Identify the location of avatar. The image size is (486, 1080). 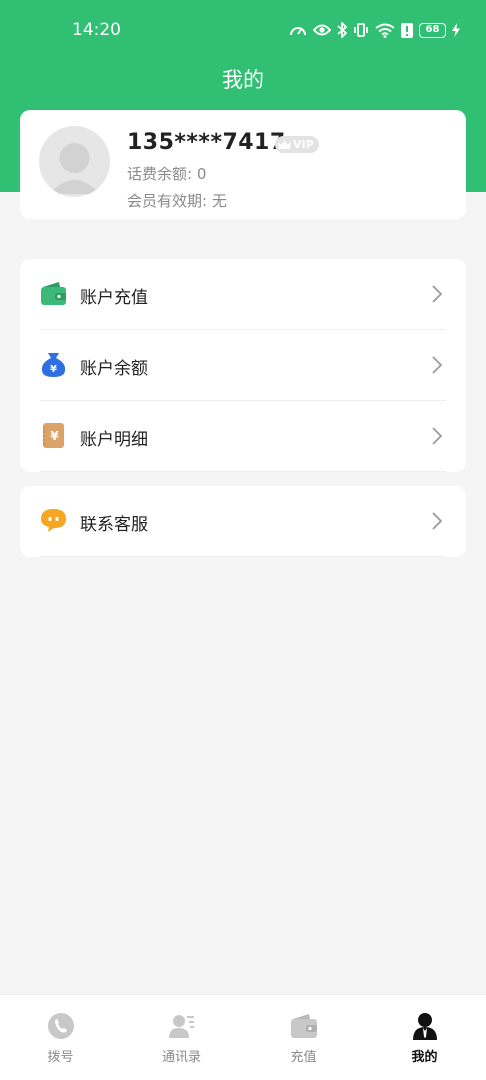
(74, 161).